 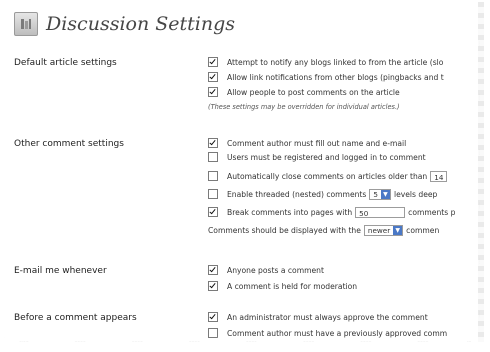 What do you see at coordinates (439, 176) in the screenshot?
I see `auto-close-days-input: 14` at bounding box center [439, 176].